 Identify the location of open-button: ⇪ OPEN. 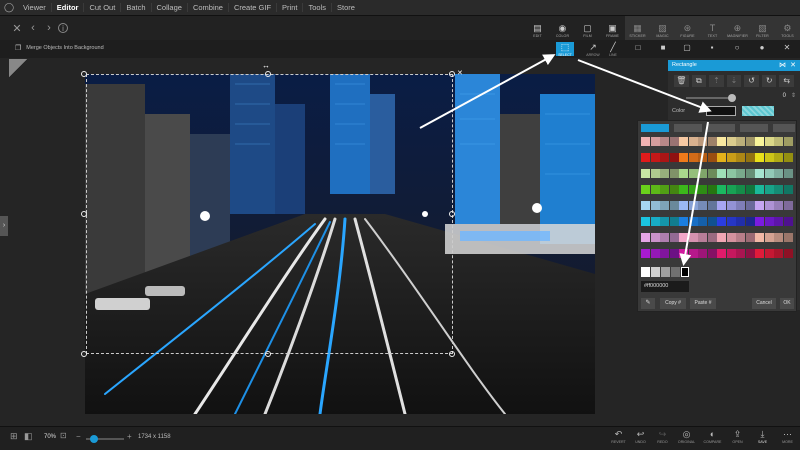
(737, 438).